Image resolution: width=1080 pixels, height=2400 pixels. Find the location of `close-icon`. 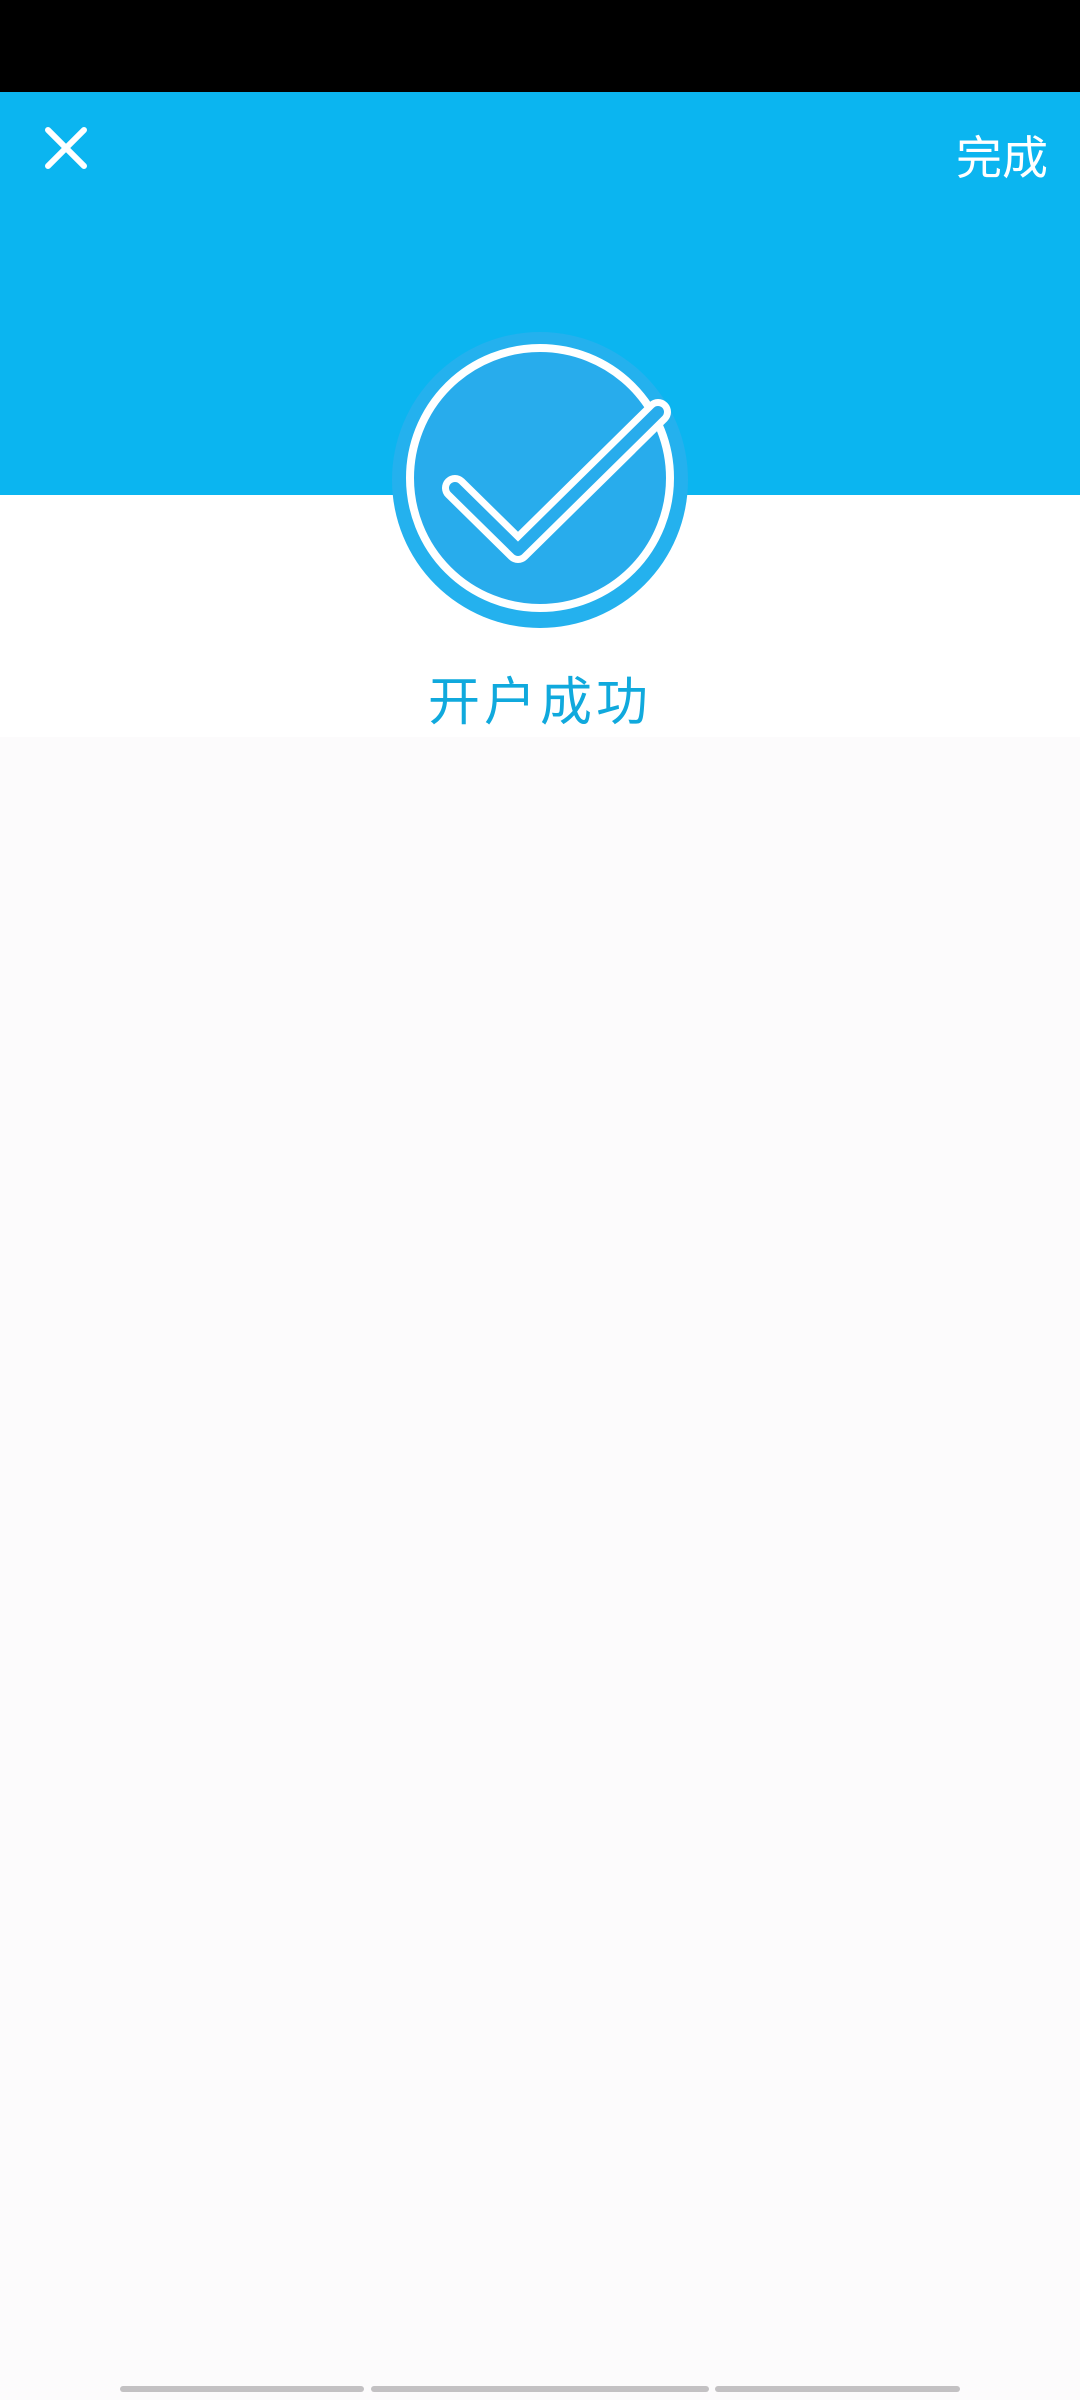

close-icon is located at coordinates (66, 148).